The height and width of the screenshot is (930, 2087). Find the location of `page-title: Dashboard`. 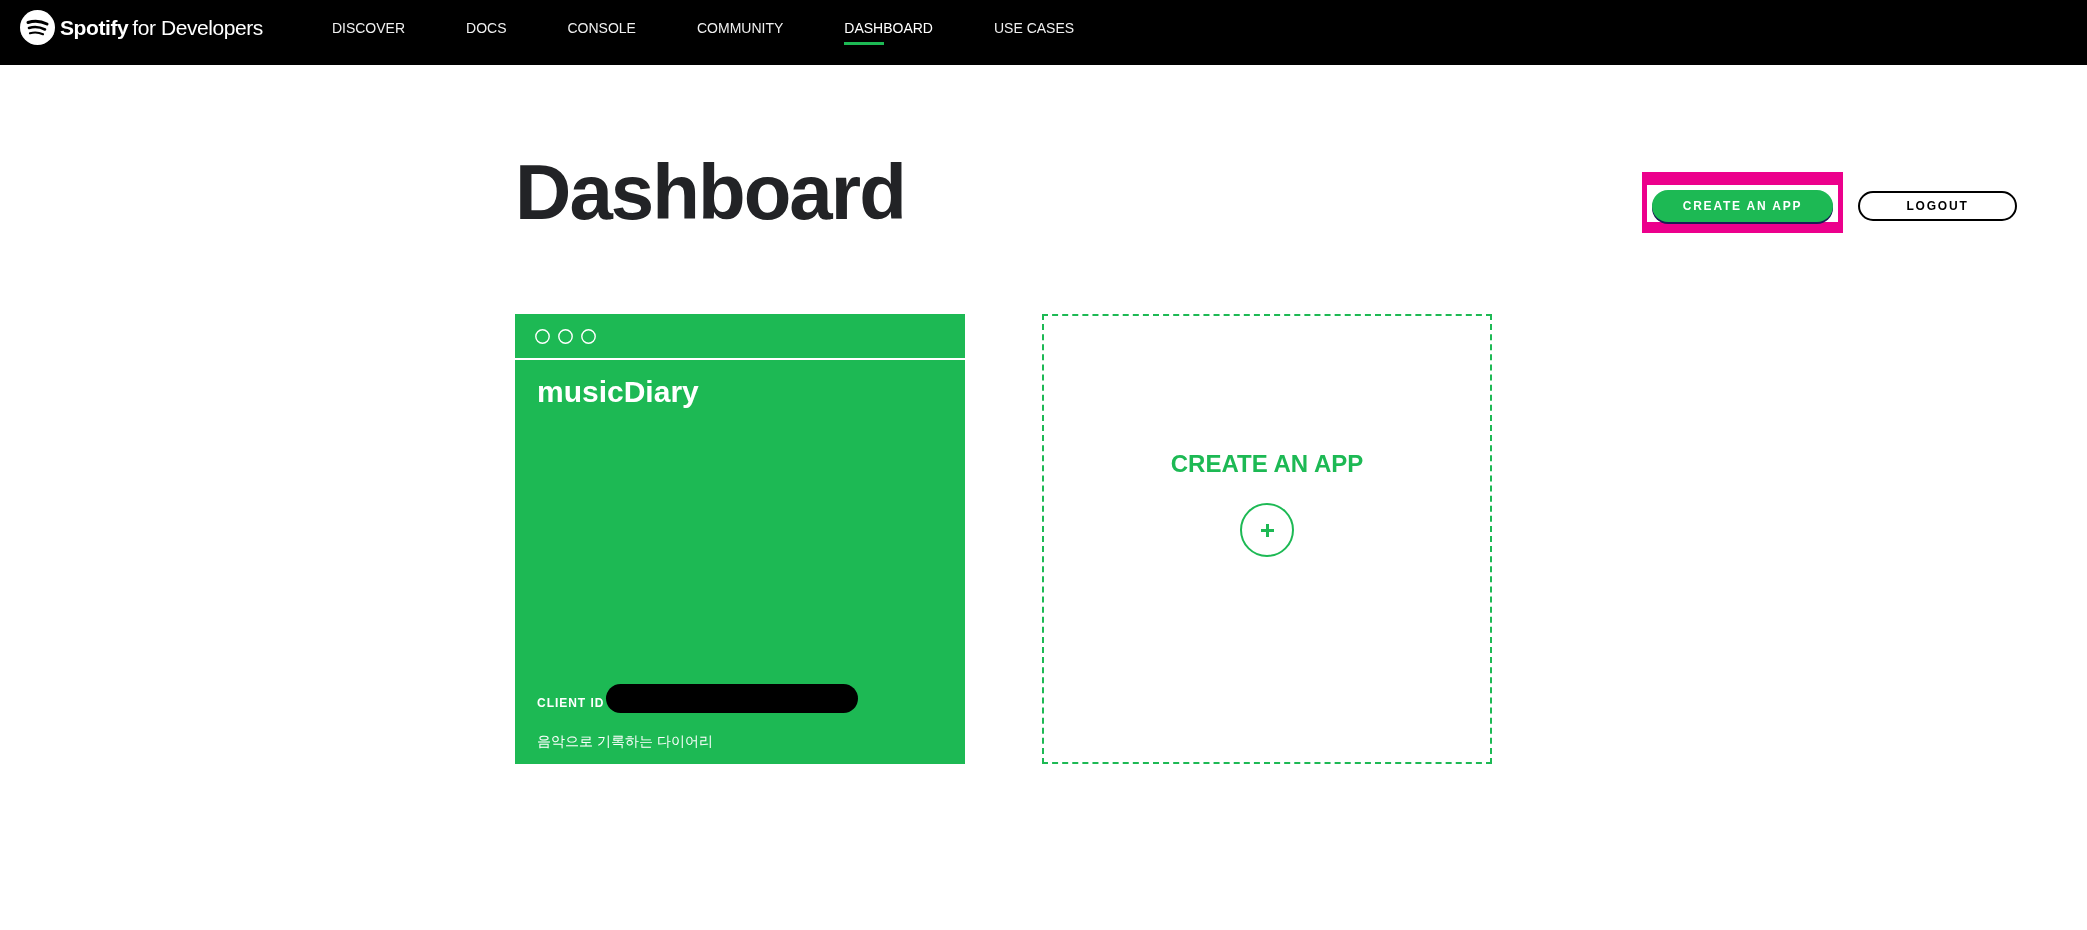

page-title: Dashboard is located at coordinates (710, 192).